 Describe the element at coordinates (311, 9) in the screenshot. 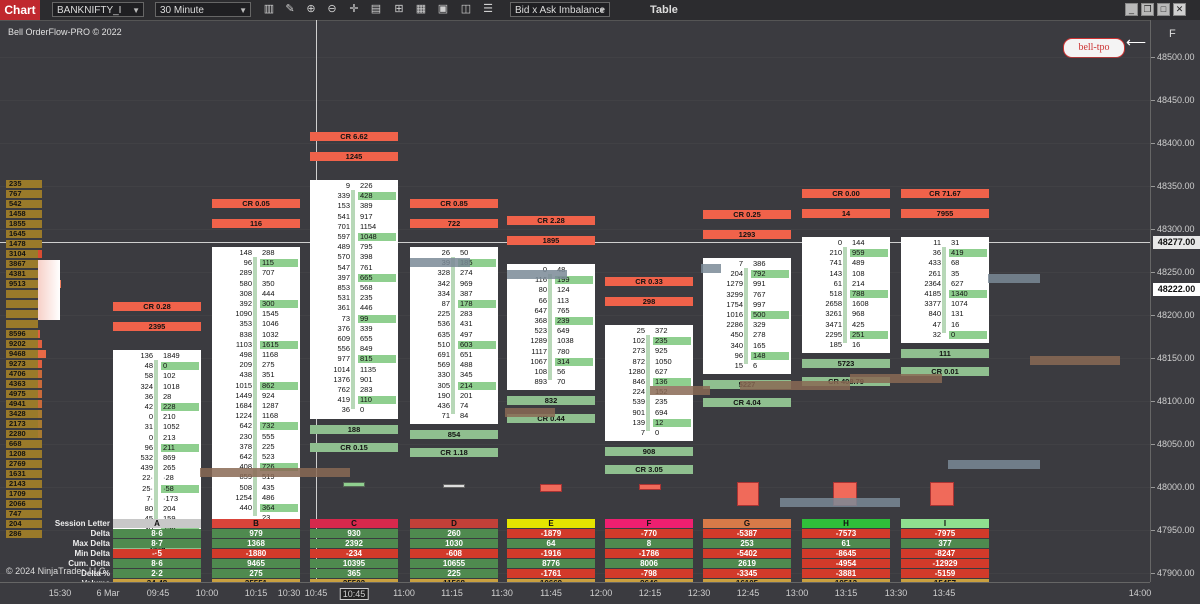

I see `zoom-in-icon: ⊕` at that location.